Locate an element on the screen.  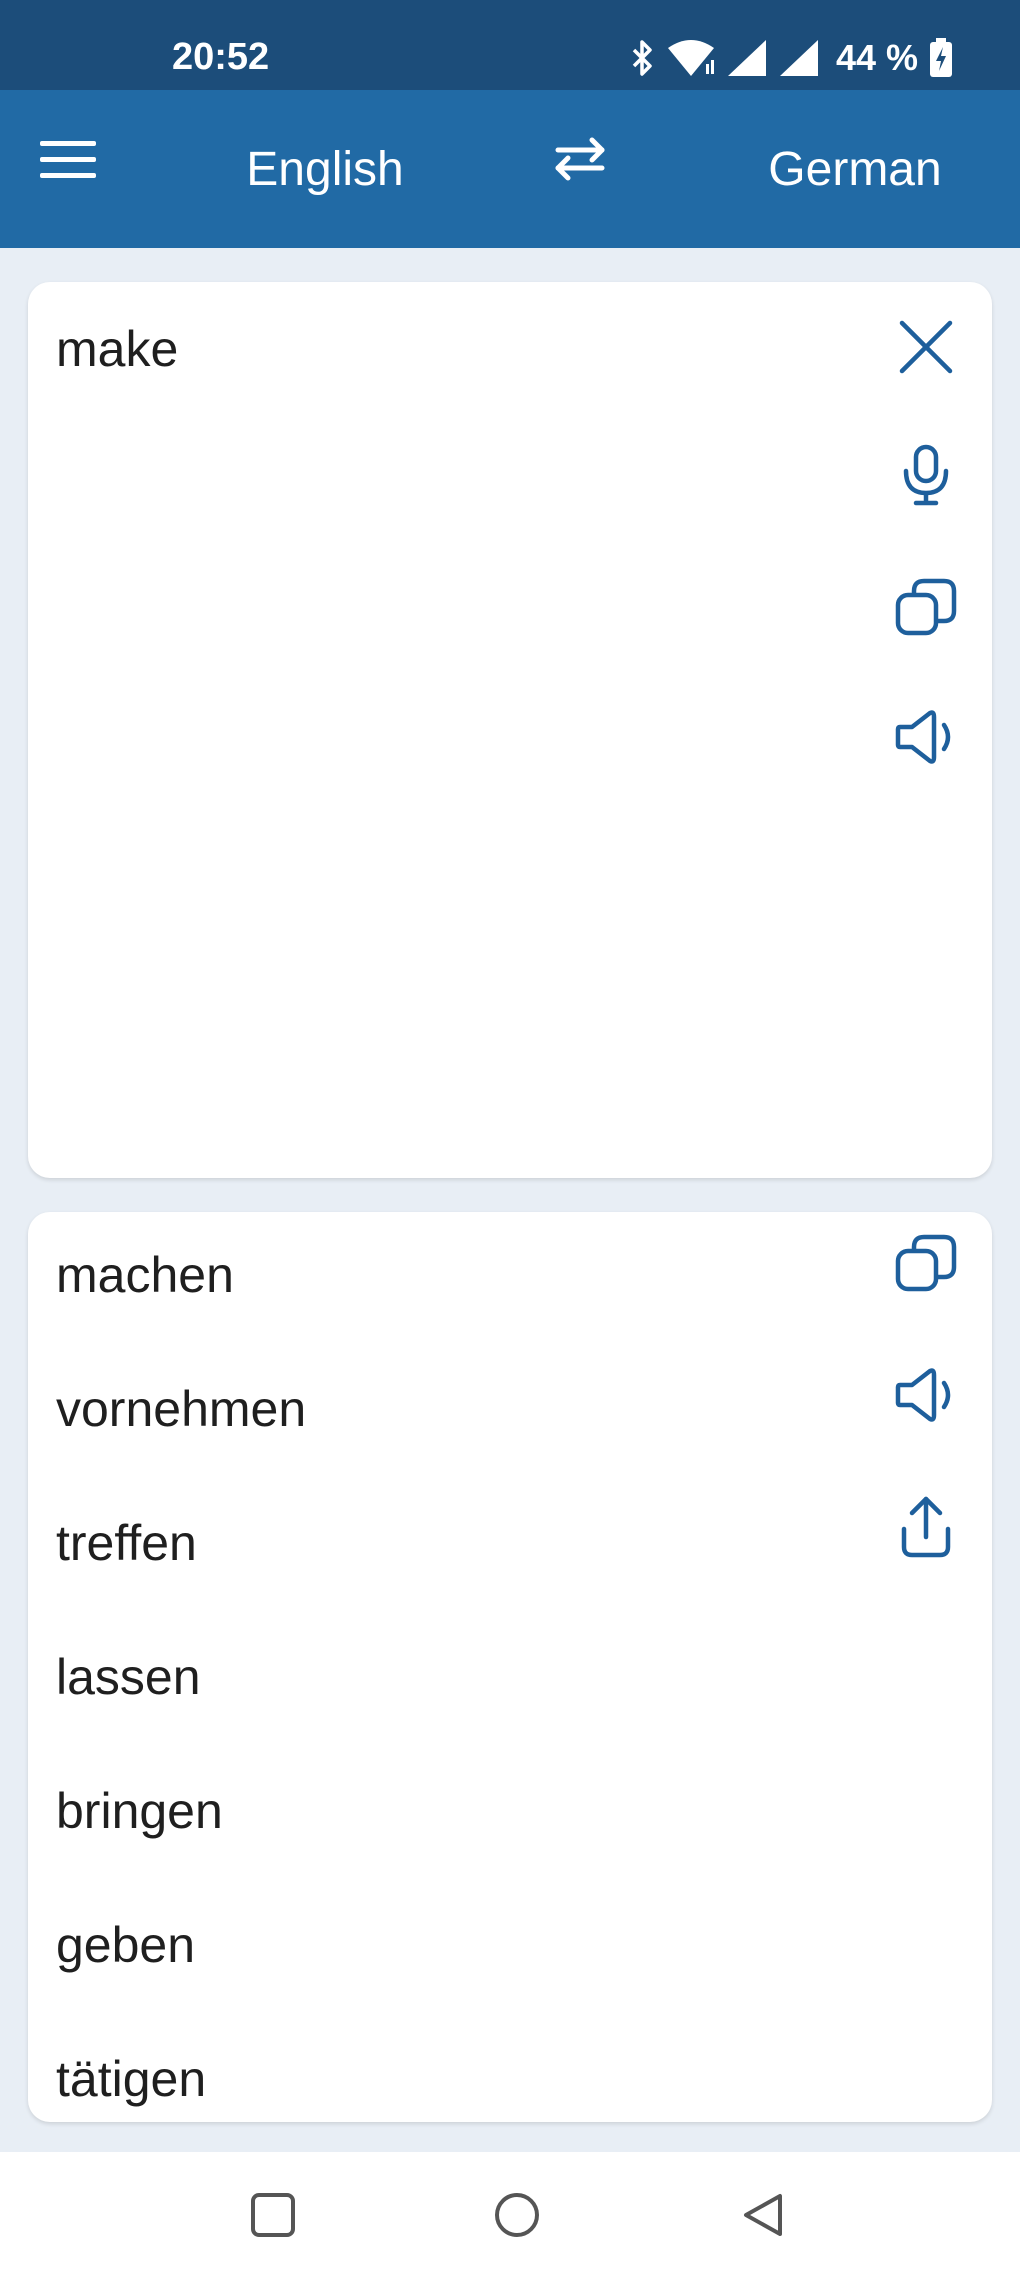
battery-percentage: 44 % is located at coordinates (876, 57).